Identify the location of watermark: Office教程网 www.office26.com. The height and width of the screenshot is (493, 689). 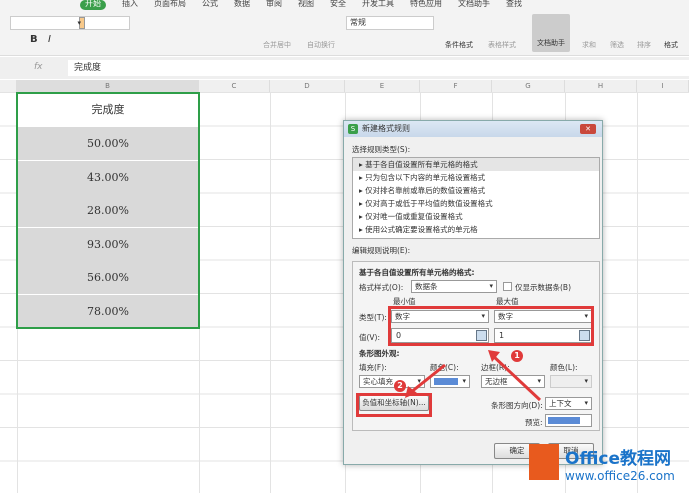
(607, 466).